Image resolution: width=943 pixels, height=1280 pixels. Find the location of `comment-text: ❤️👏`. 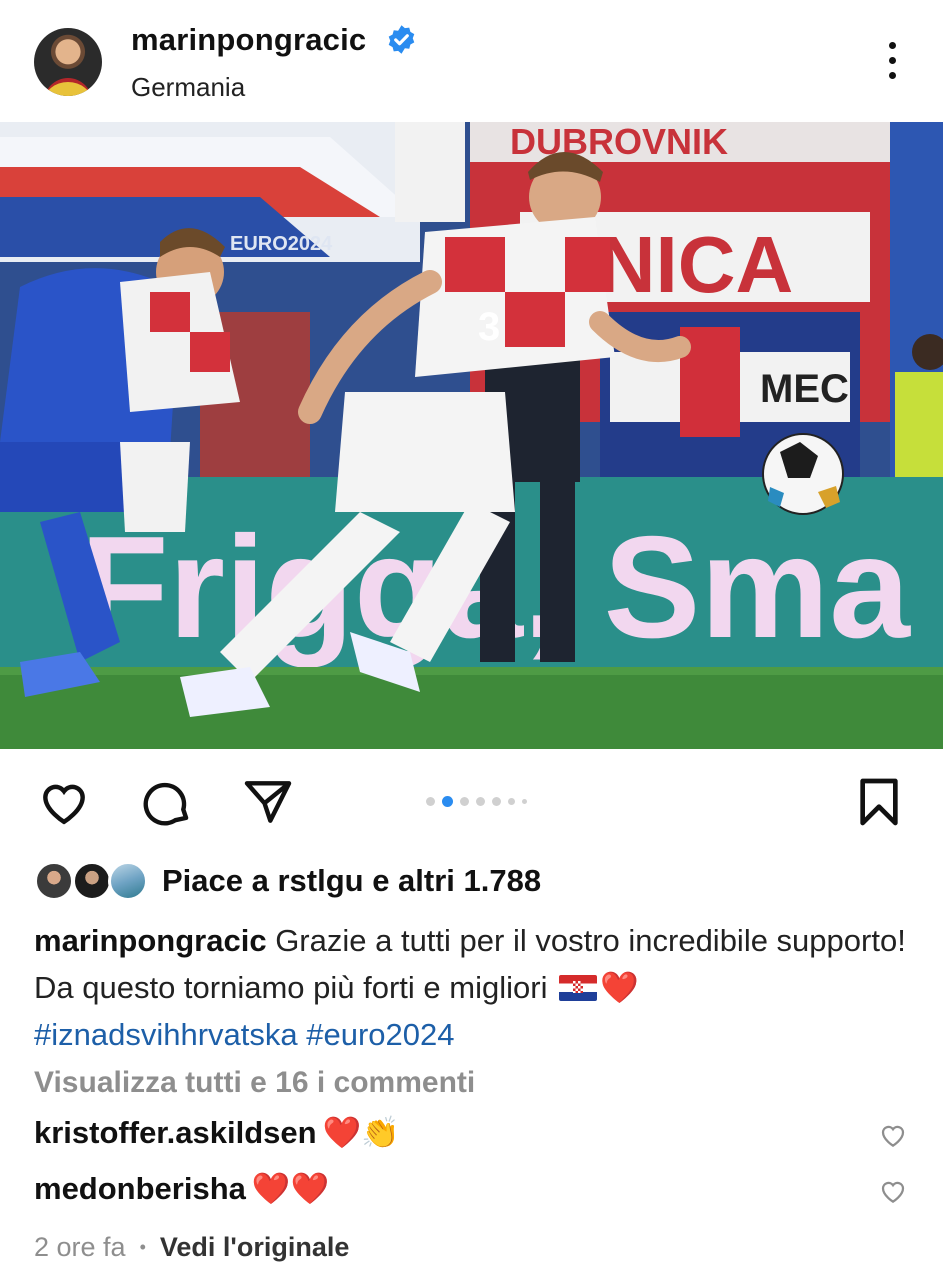

comment-text: ❤️👏 is located at coordinates (361, 1132).